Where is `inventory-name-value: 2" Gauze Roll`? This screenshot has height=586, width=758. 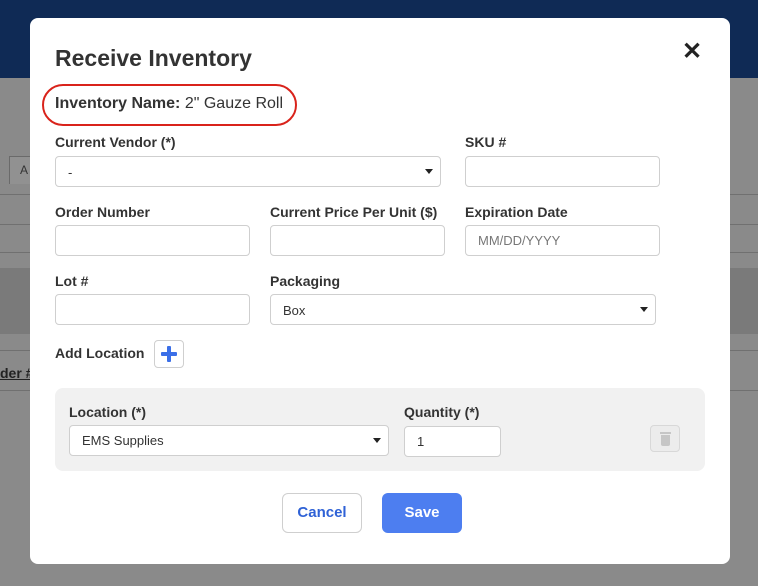
inventory-name-value: 2" Gauze Roll is located at coordinates (233, 103).